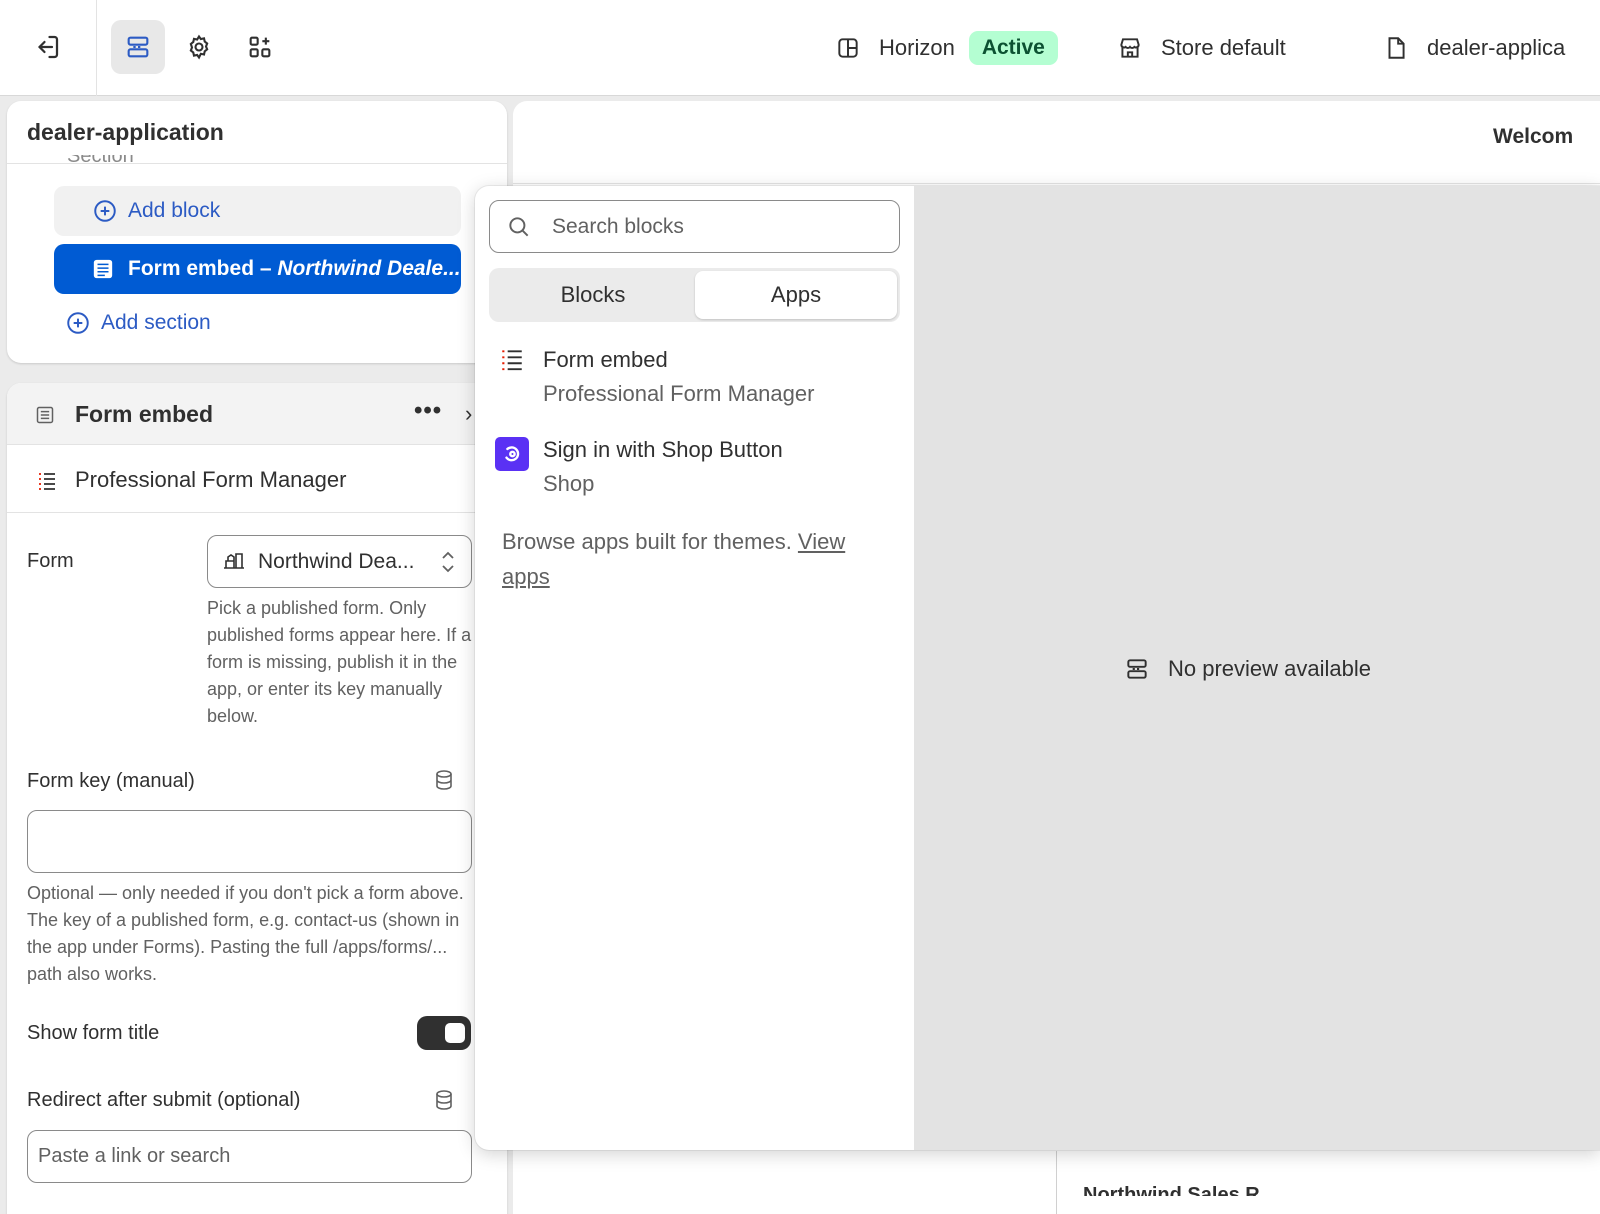  Describe the element at coordinates (512, 454) in the screenshot. I see `shop-logo-icon` at that location.